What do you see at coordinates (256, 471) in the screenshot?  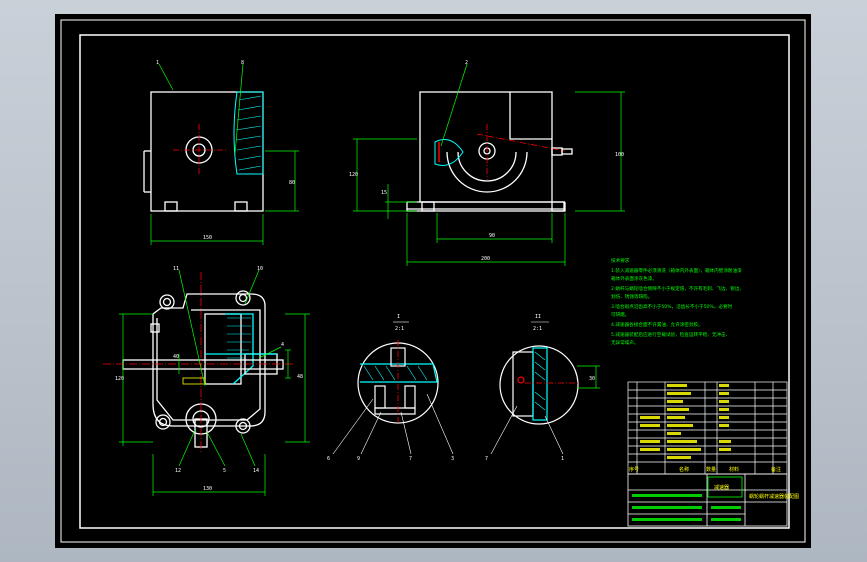 I see `plan-callout-14: 14` at bounding box center [256, 471].